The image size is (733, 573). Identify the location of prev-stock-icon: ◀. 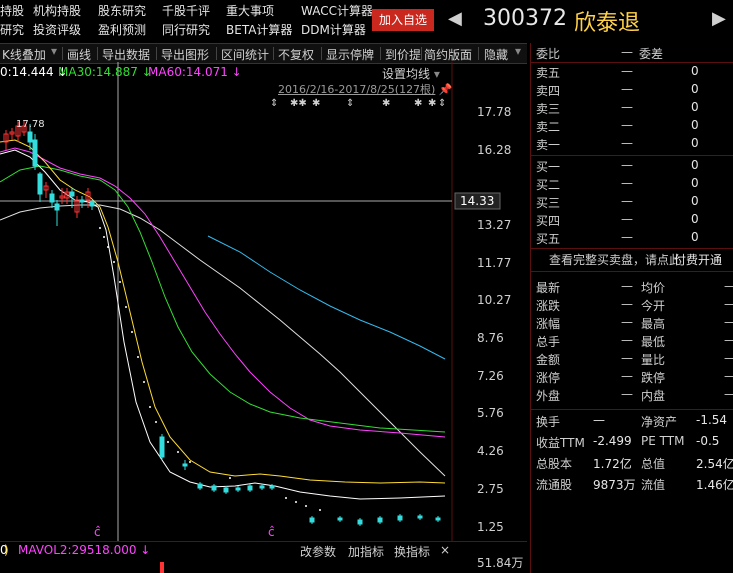
(455, 18).